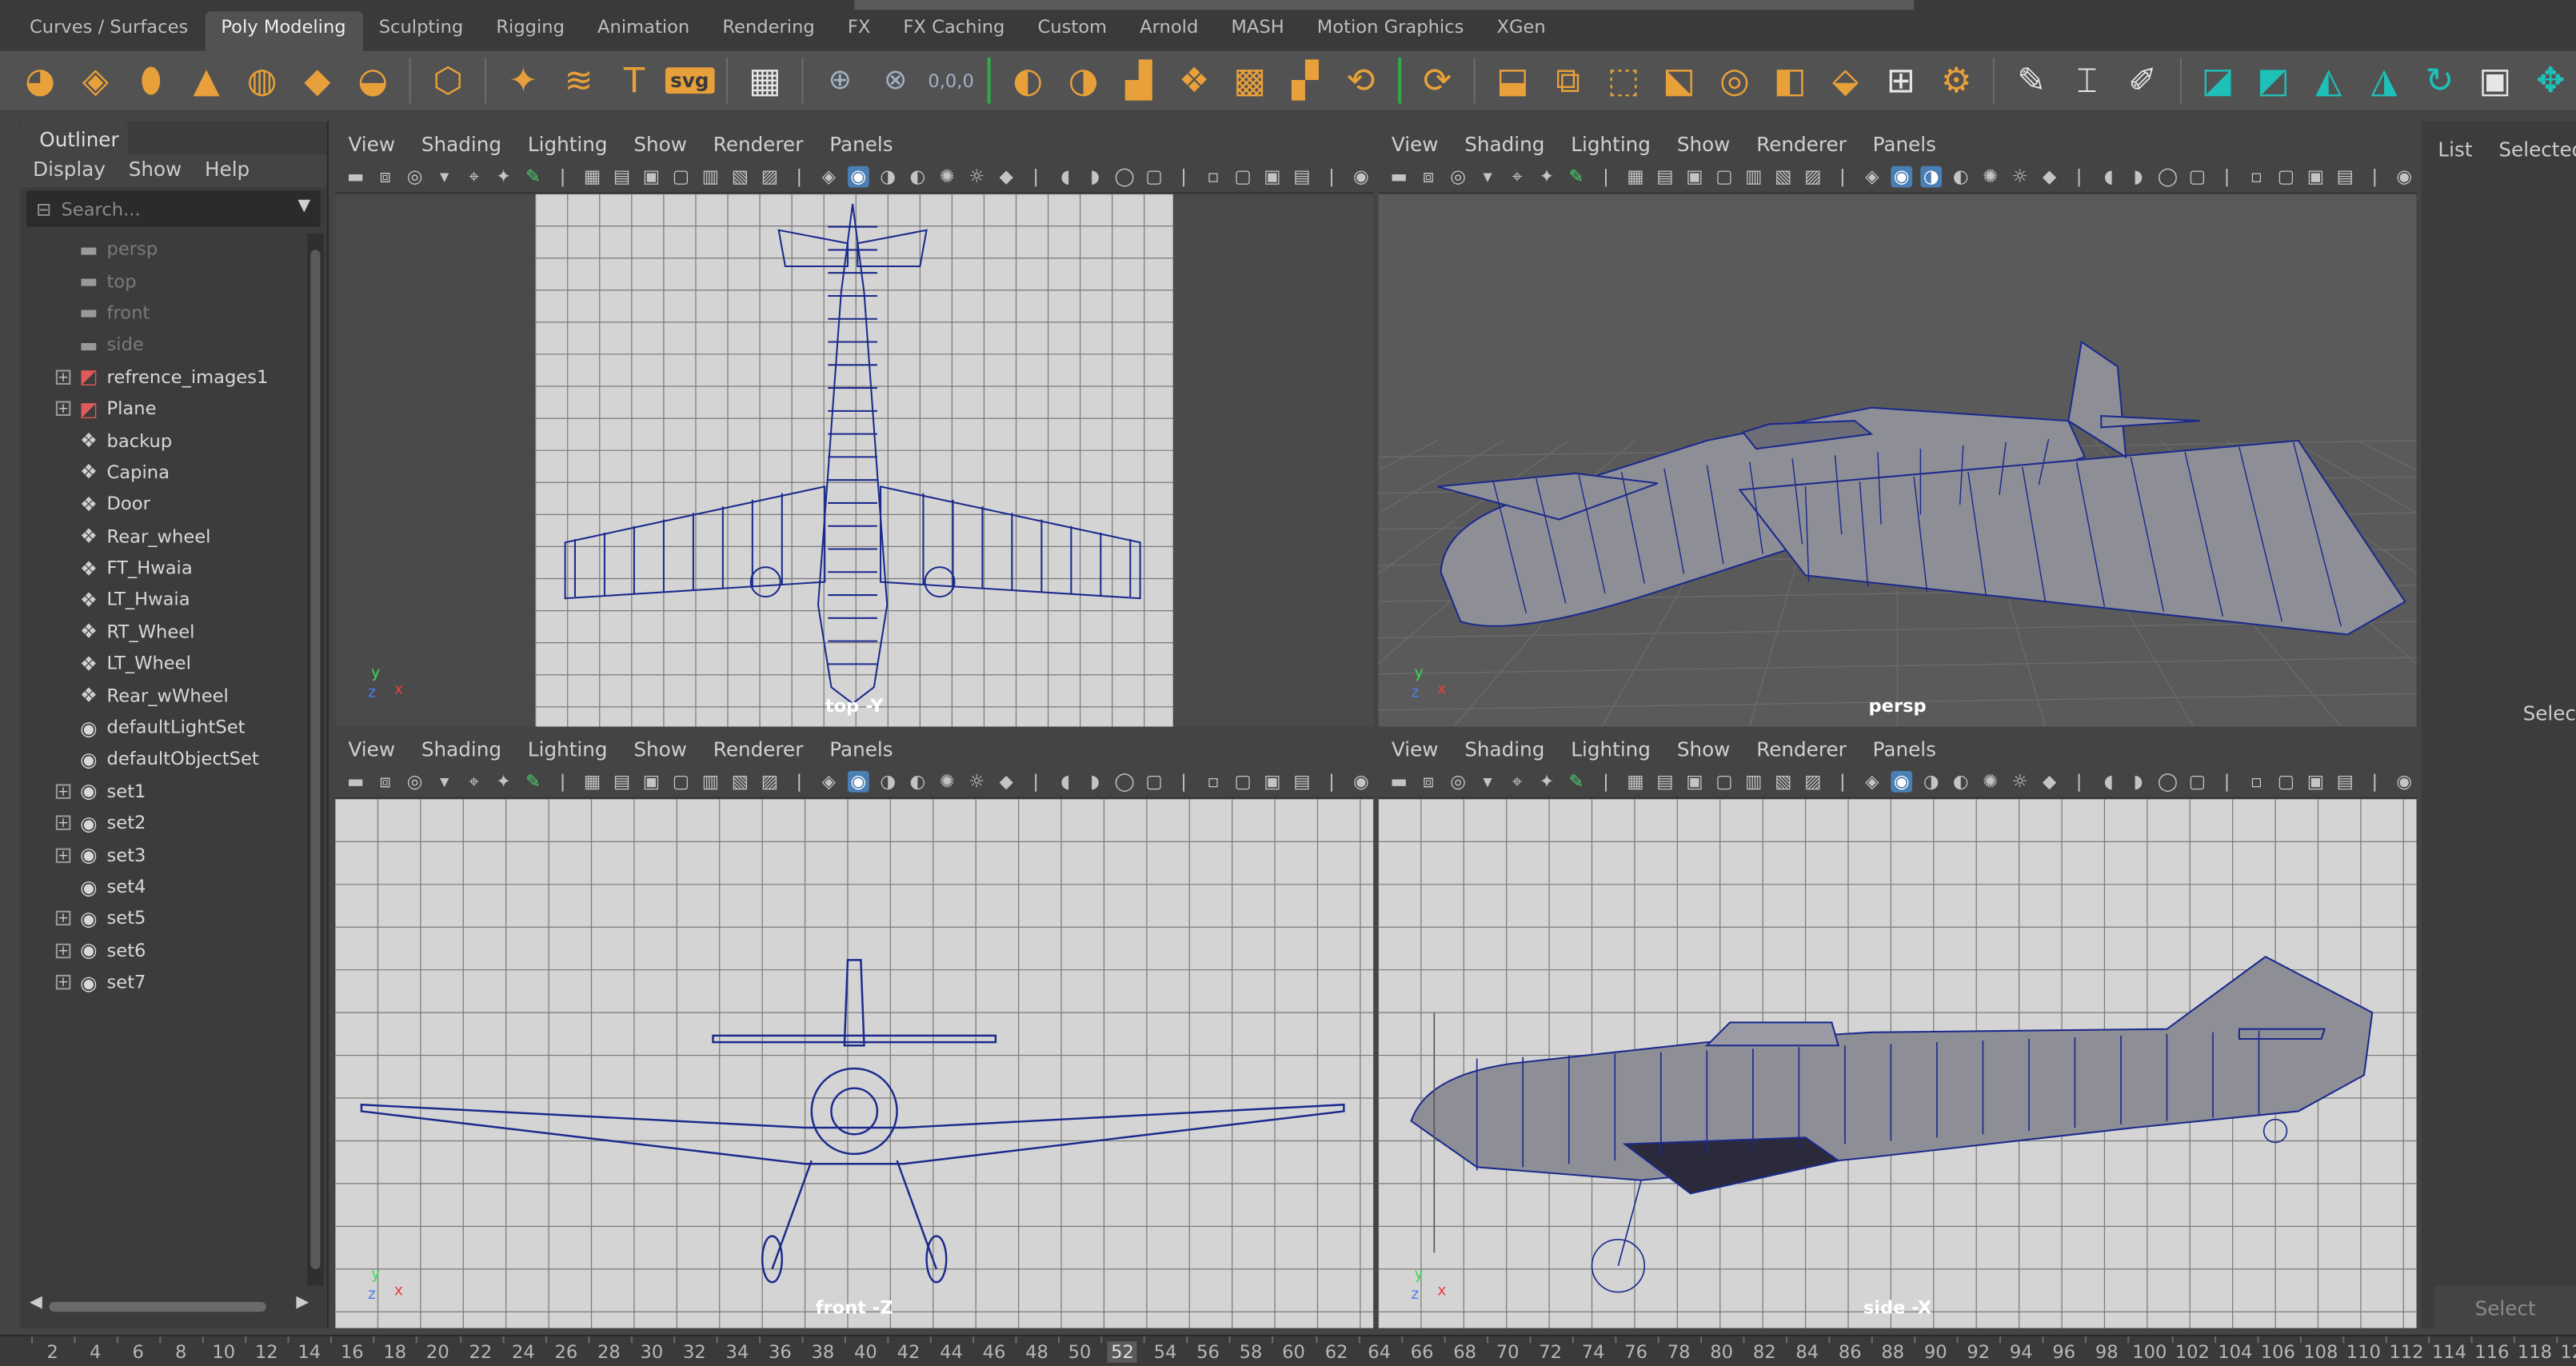  What do you see at coordinates (373, 81) in the screenshot?
I see `poly-disc-icon: ◒` at bounding box center [373, 81].